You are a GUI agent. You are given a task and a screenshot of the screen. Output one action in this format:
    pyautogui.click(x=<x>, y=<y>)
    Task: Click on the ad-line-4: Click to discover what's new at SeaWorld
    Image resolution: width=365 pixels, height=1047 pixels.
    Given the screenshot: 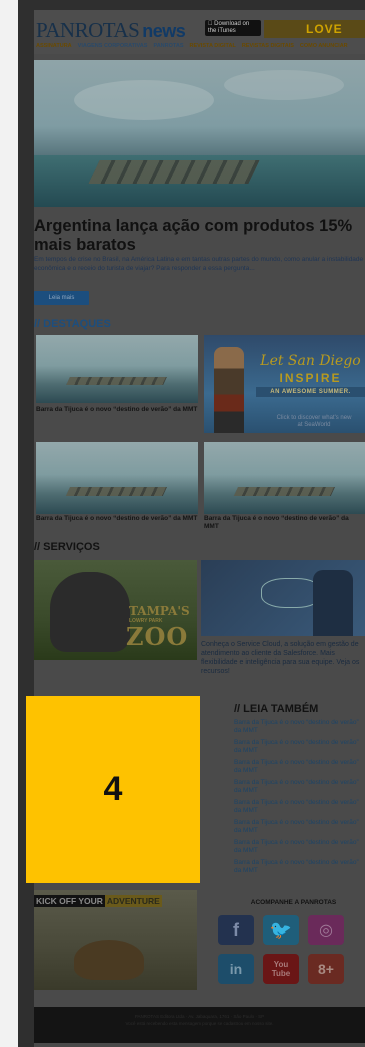 What is the action you would take?
    pyautogui.click(x=314, y=421)
    